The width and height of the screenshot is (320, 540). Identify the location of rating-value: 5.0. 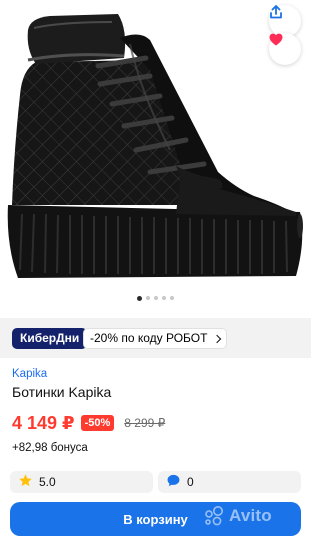
(47, 482).